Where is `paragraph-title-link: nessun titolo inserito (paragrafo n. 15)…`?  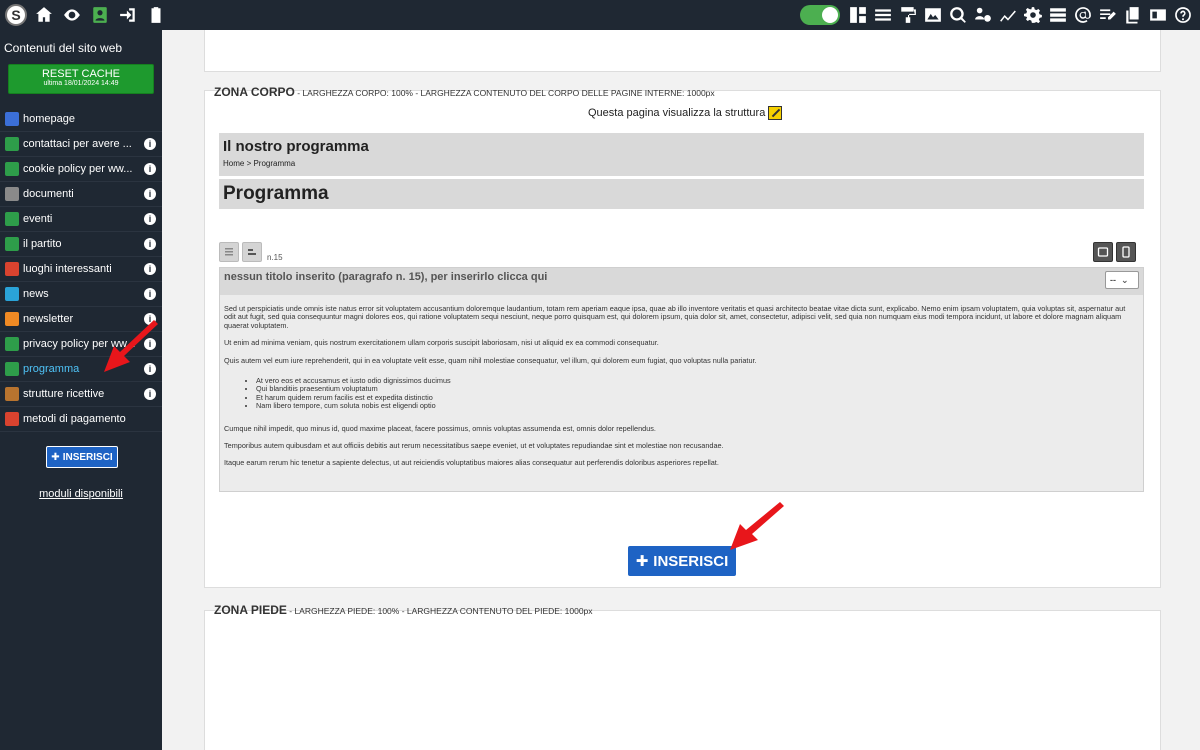
paragraph-title-link: nessun titolo inserito (paragrafo n. 15)… is located at coordinates (385, 277).